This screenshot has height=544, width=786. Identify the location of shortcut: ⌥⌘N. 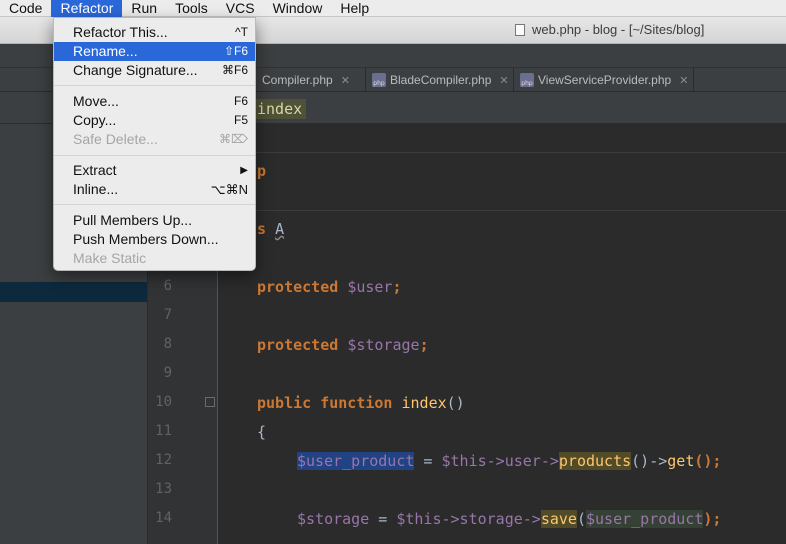
(229, 189).